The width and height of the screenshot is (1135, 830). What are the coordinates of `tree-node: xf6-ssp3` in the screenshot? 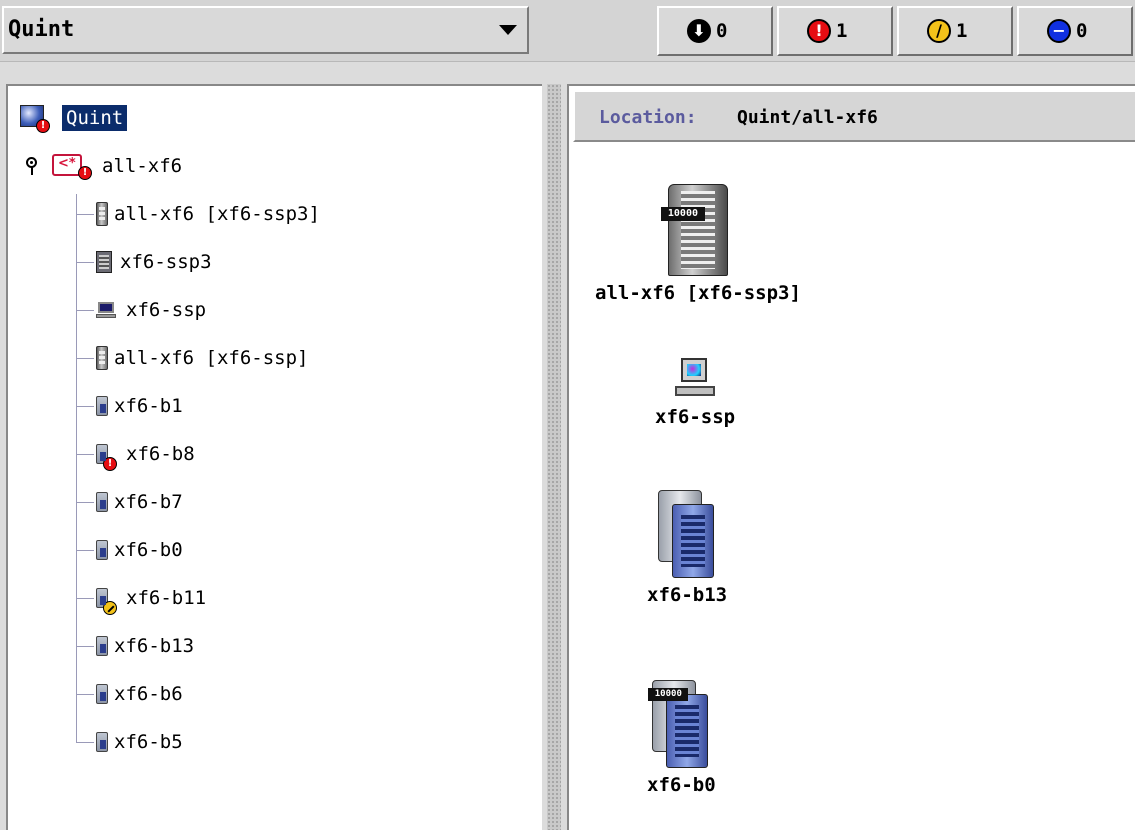 It's located at (156, 262).